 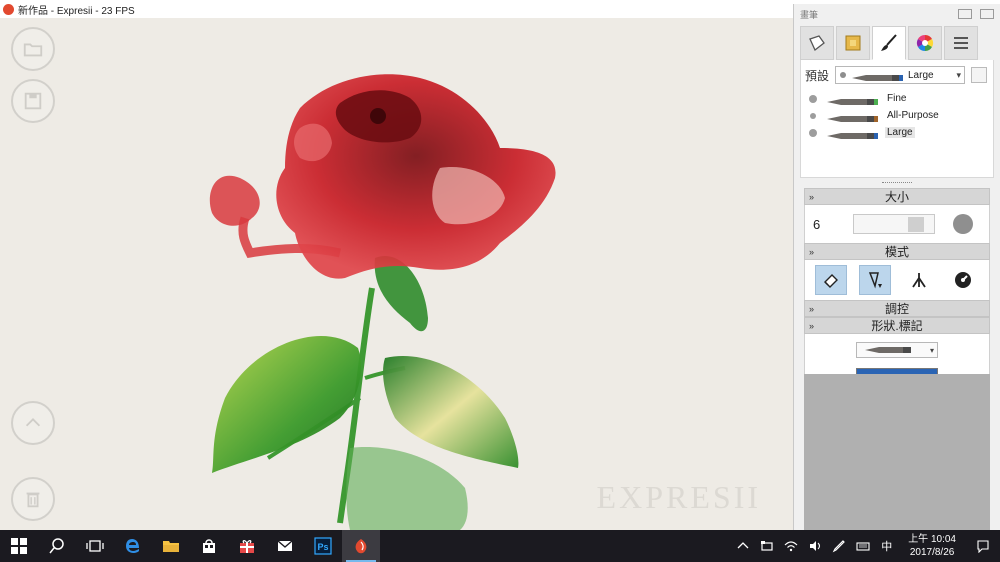 I want to click on section-shape-header: » 形狀.標記, so click(x=897, y=325).